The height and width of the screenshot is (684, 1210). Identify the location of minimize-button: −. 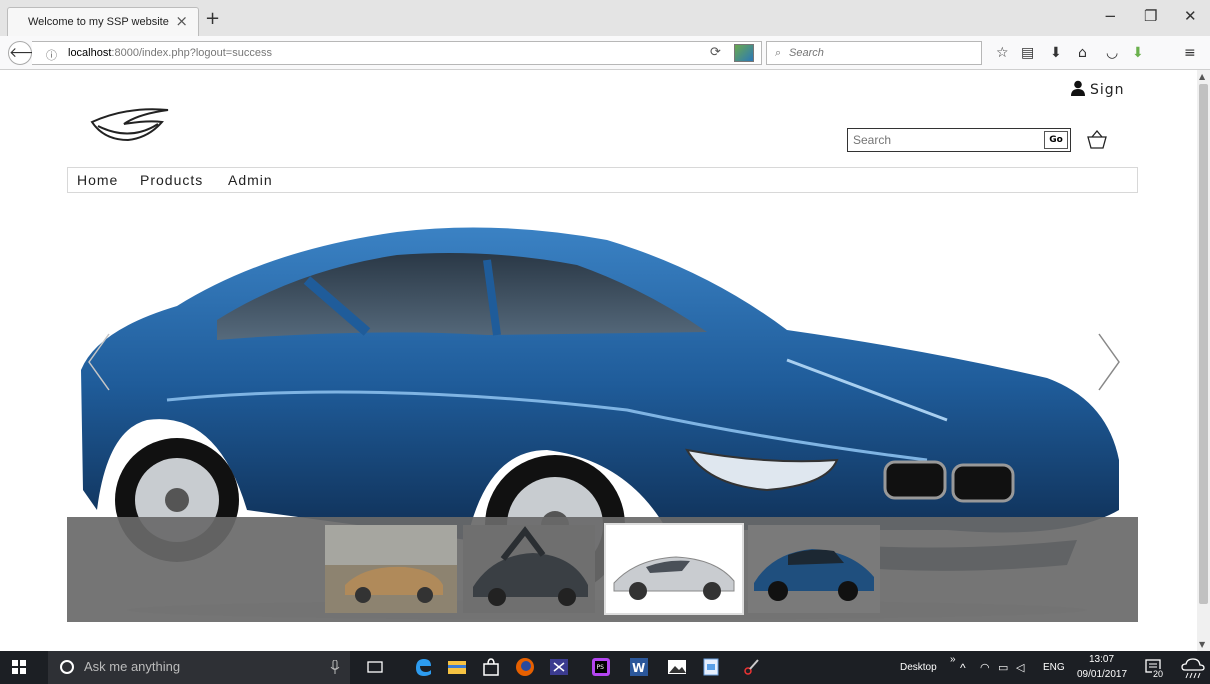
(1110, 16).